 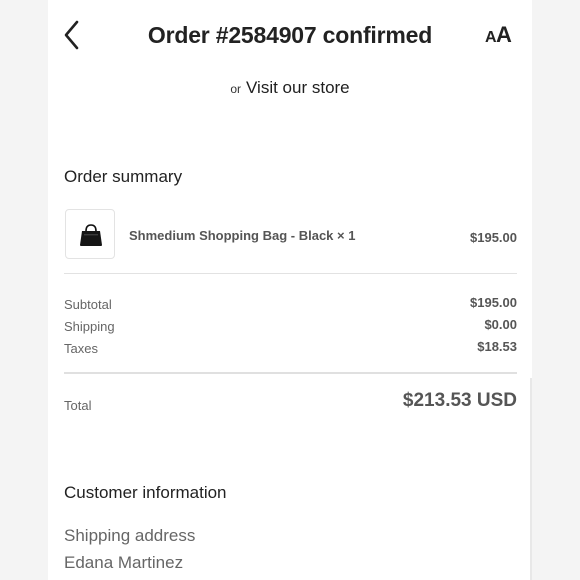 What do you see at coordinates (491, 37) in the screenshot?
I see `text-size-icon-small-glyph: A` at bounding box center [491, 37].